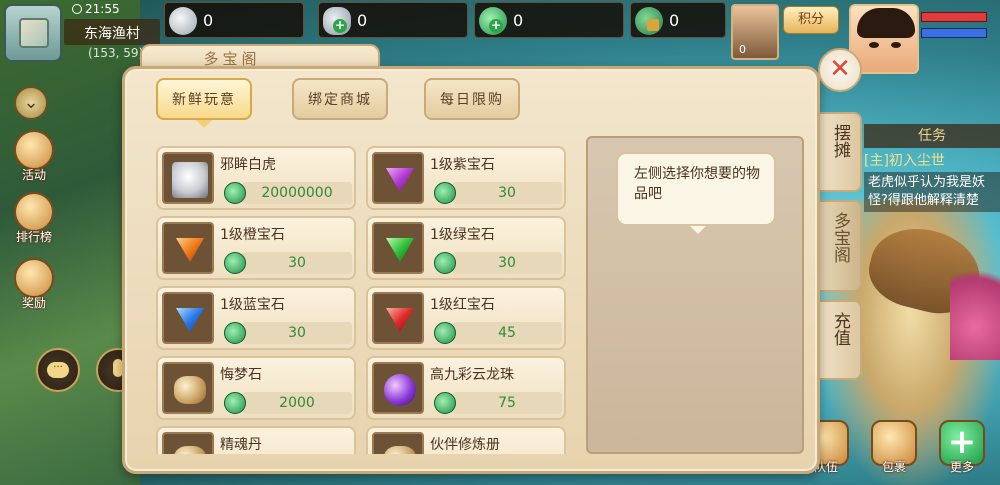 The image size is (1000, 485). I want to click on goods-item: 1级红宝石 45, so click(466, 318).